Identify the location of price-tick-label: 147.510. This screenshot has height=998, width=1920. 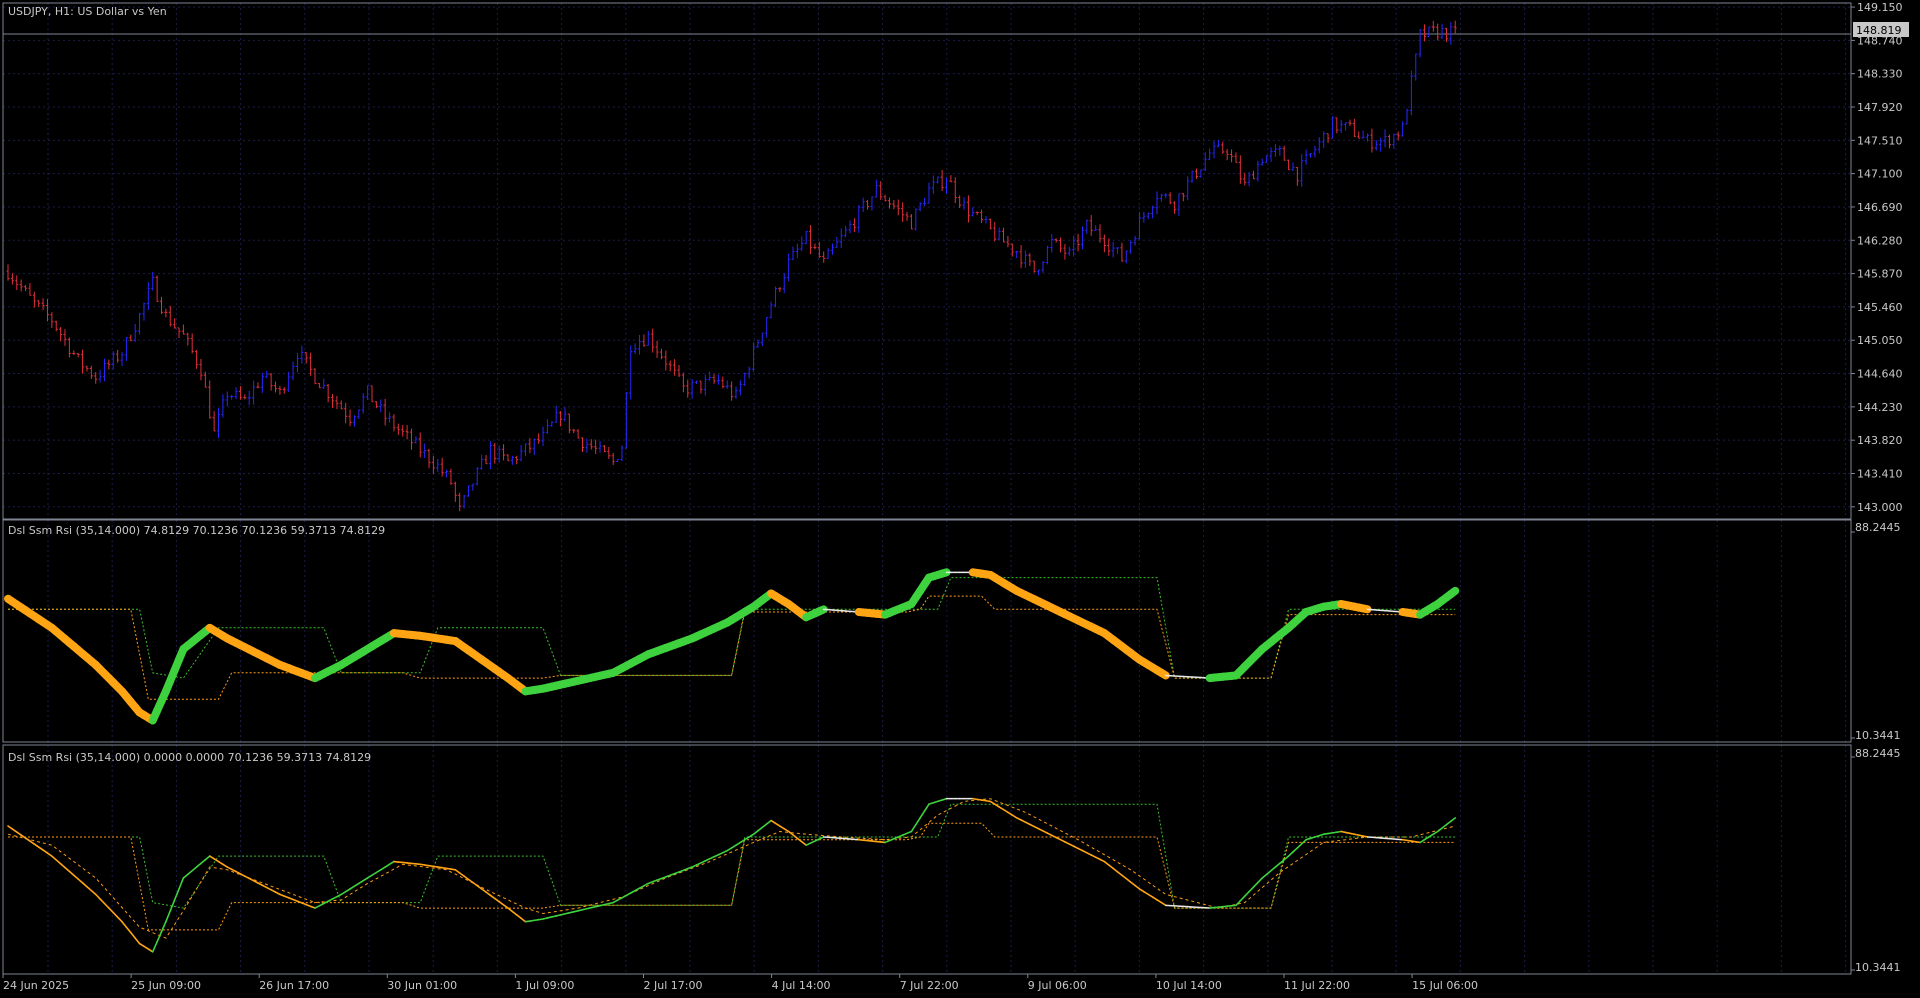
(1880, 140).